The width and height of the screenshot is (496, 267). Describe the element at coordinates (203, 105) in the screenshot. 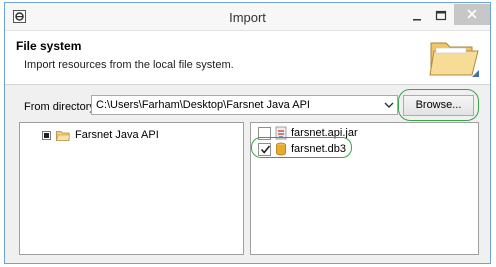

I see `directory-value: C:\Users\Farham\Desktop\Farsnet Java API` at that location.